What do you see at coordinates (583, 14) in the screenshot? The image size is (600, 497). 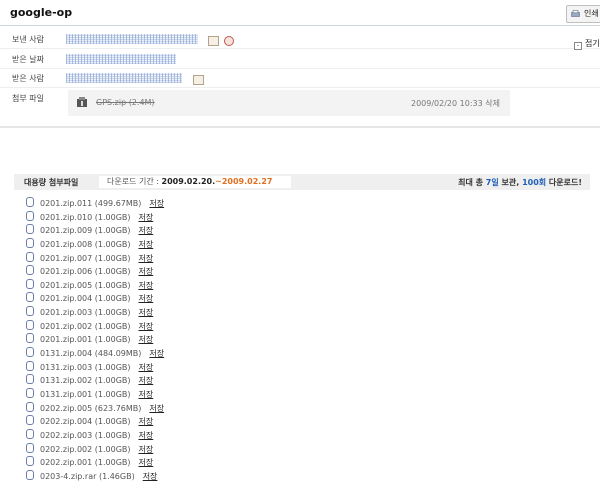 I see `print-button: 인쇄` at bounding box center [583, 14].